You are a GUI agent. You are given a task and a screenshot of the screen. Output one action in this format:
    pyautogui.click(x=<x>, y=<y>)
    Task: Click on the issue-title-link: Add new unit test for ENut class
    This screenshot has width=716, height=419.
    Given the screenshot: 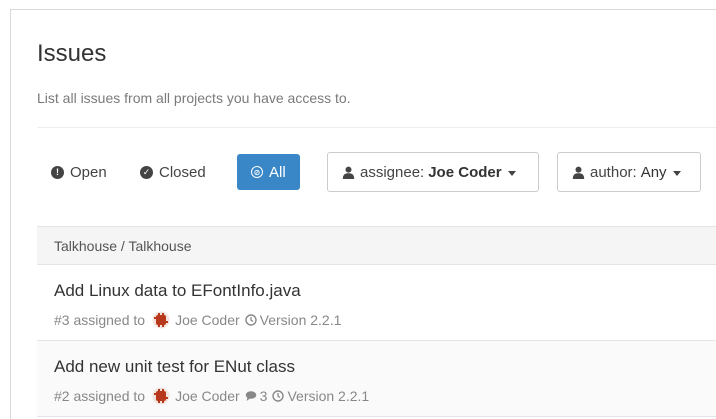 What is the action you would take?
    pyautogui.click(x=174, y=367)
    